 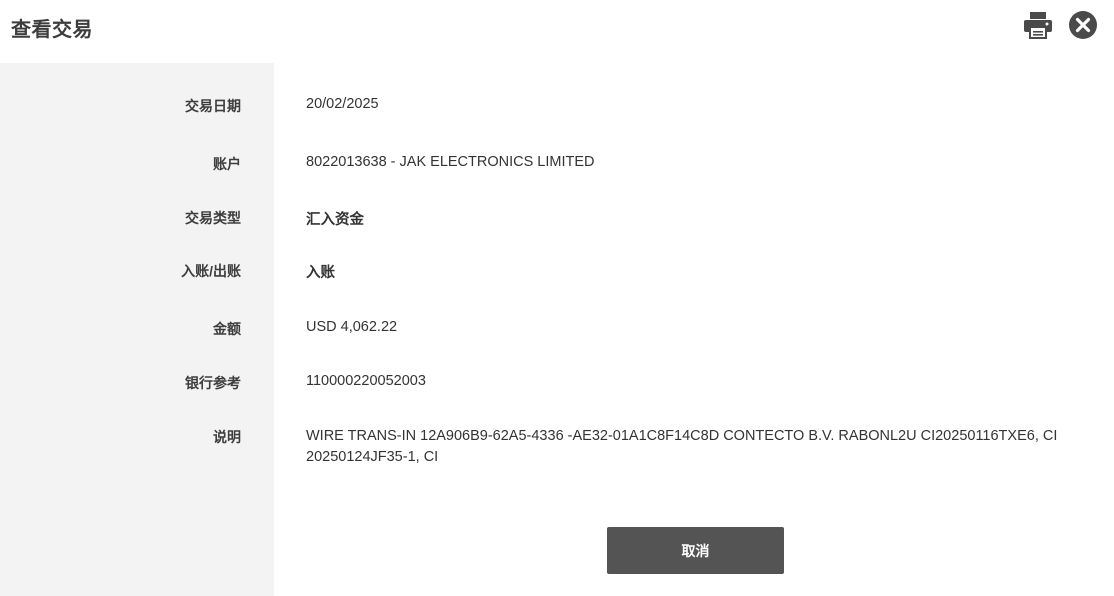 I want to click on value-account: 8022013638 - JAK ELECTRONICS LIMITED, so click(x=450, y=162).